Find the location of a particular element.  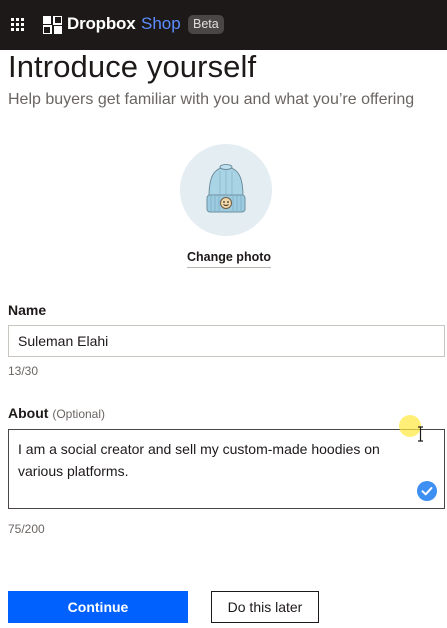

name-input is located at coordinates (226, 341).